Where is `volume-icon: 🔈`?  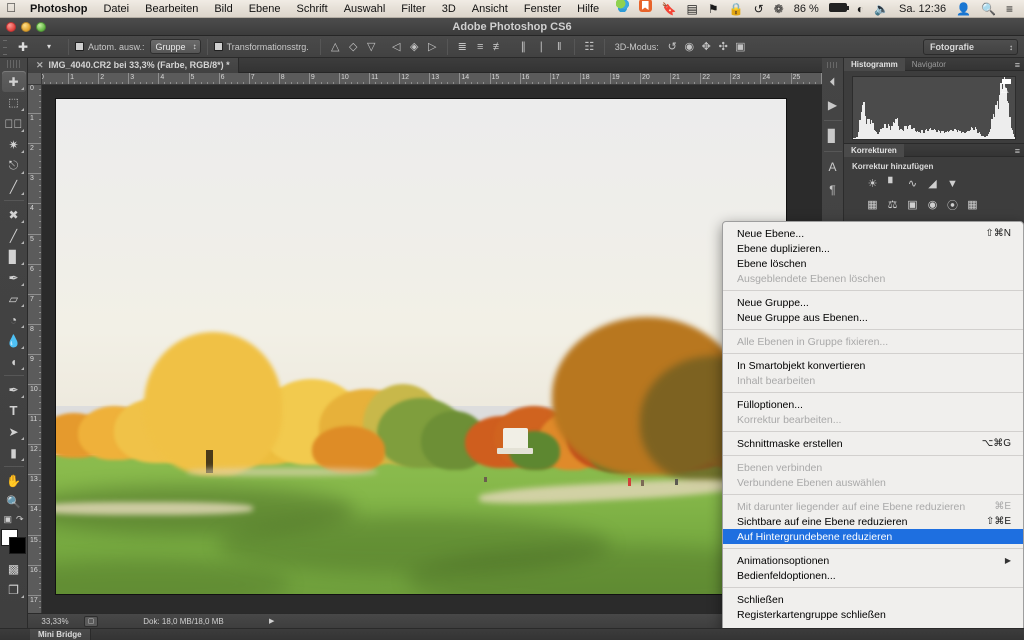
volume-icon: 🔈 is located at coordinates (881, 9).